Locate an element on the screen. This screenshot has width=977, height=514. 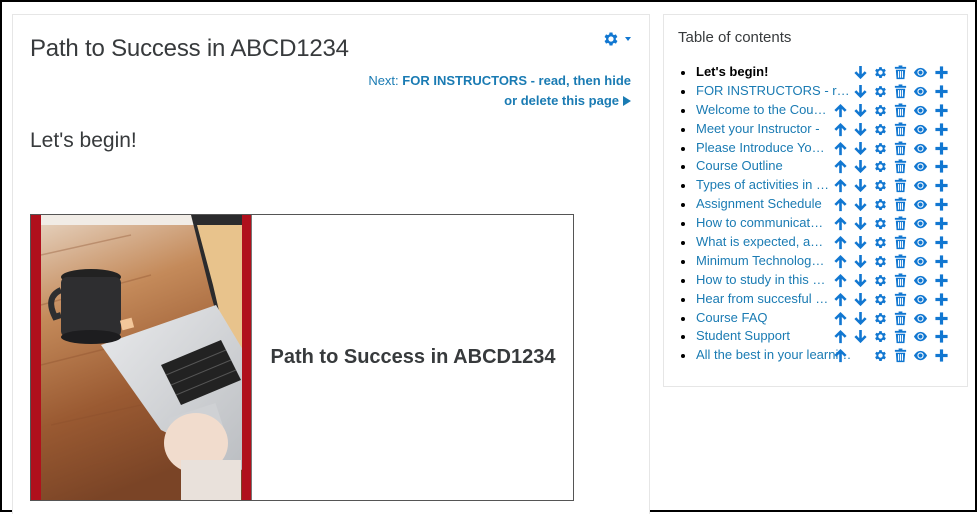
page-settings-menu is located at coordinates (622, 39).